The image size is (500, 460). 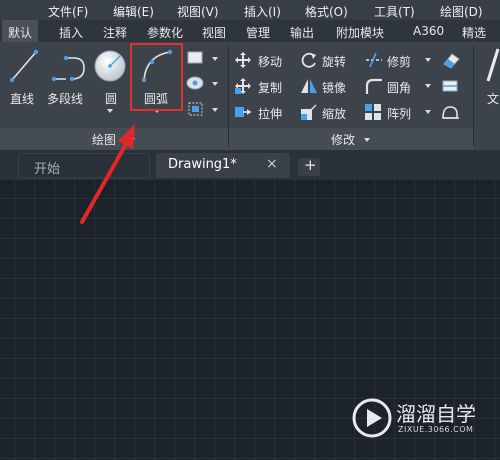 What do you see at coordinates (372, 418) in the screenshot?
I see `play-logo-icon` at bounding box center [372, 418].